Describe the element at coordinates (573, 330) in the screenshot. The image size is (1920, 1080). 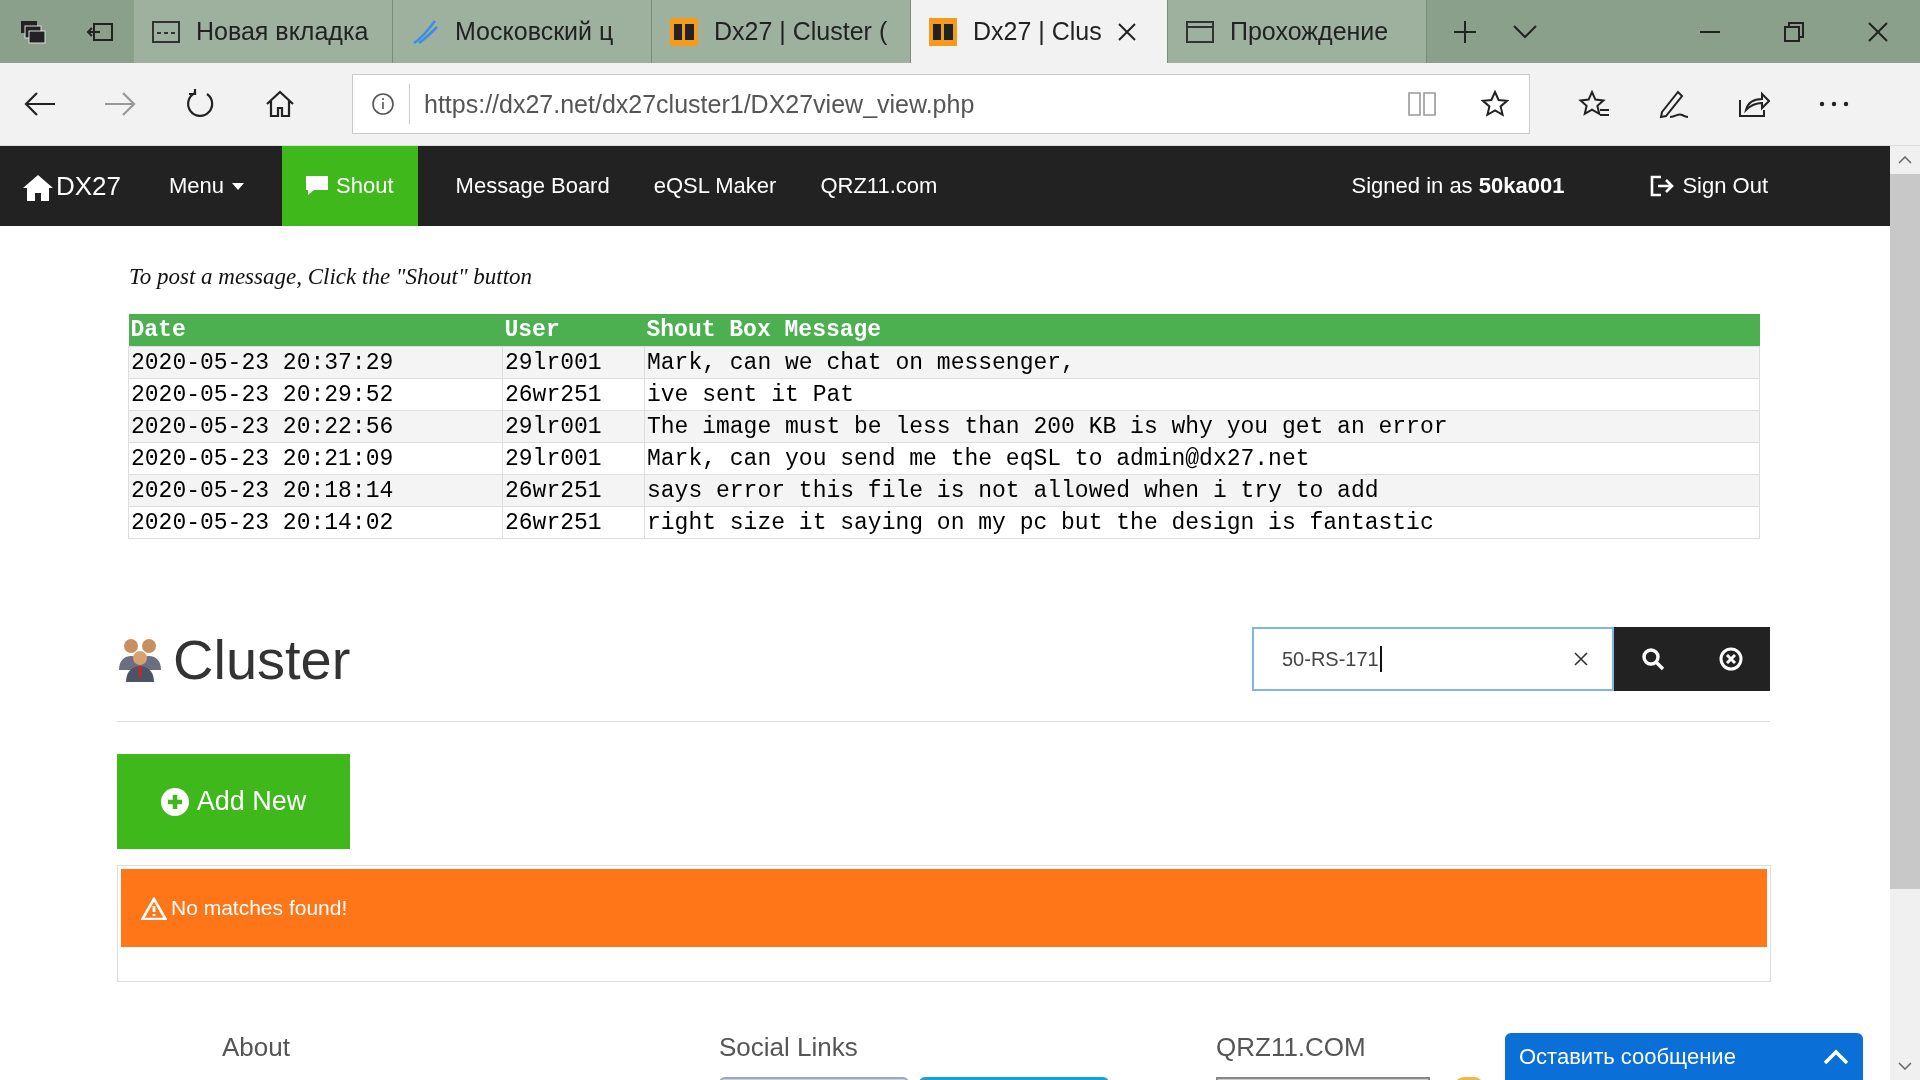
I see `column-header: User` at that location.